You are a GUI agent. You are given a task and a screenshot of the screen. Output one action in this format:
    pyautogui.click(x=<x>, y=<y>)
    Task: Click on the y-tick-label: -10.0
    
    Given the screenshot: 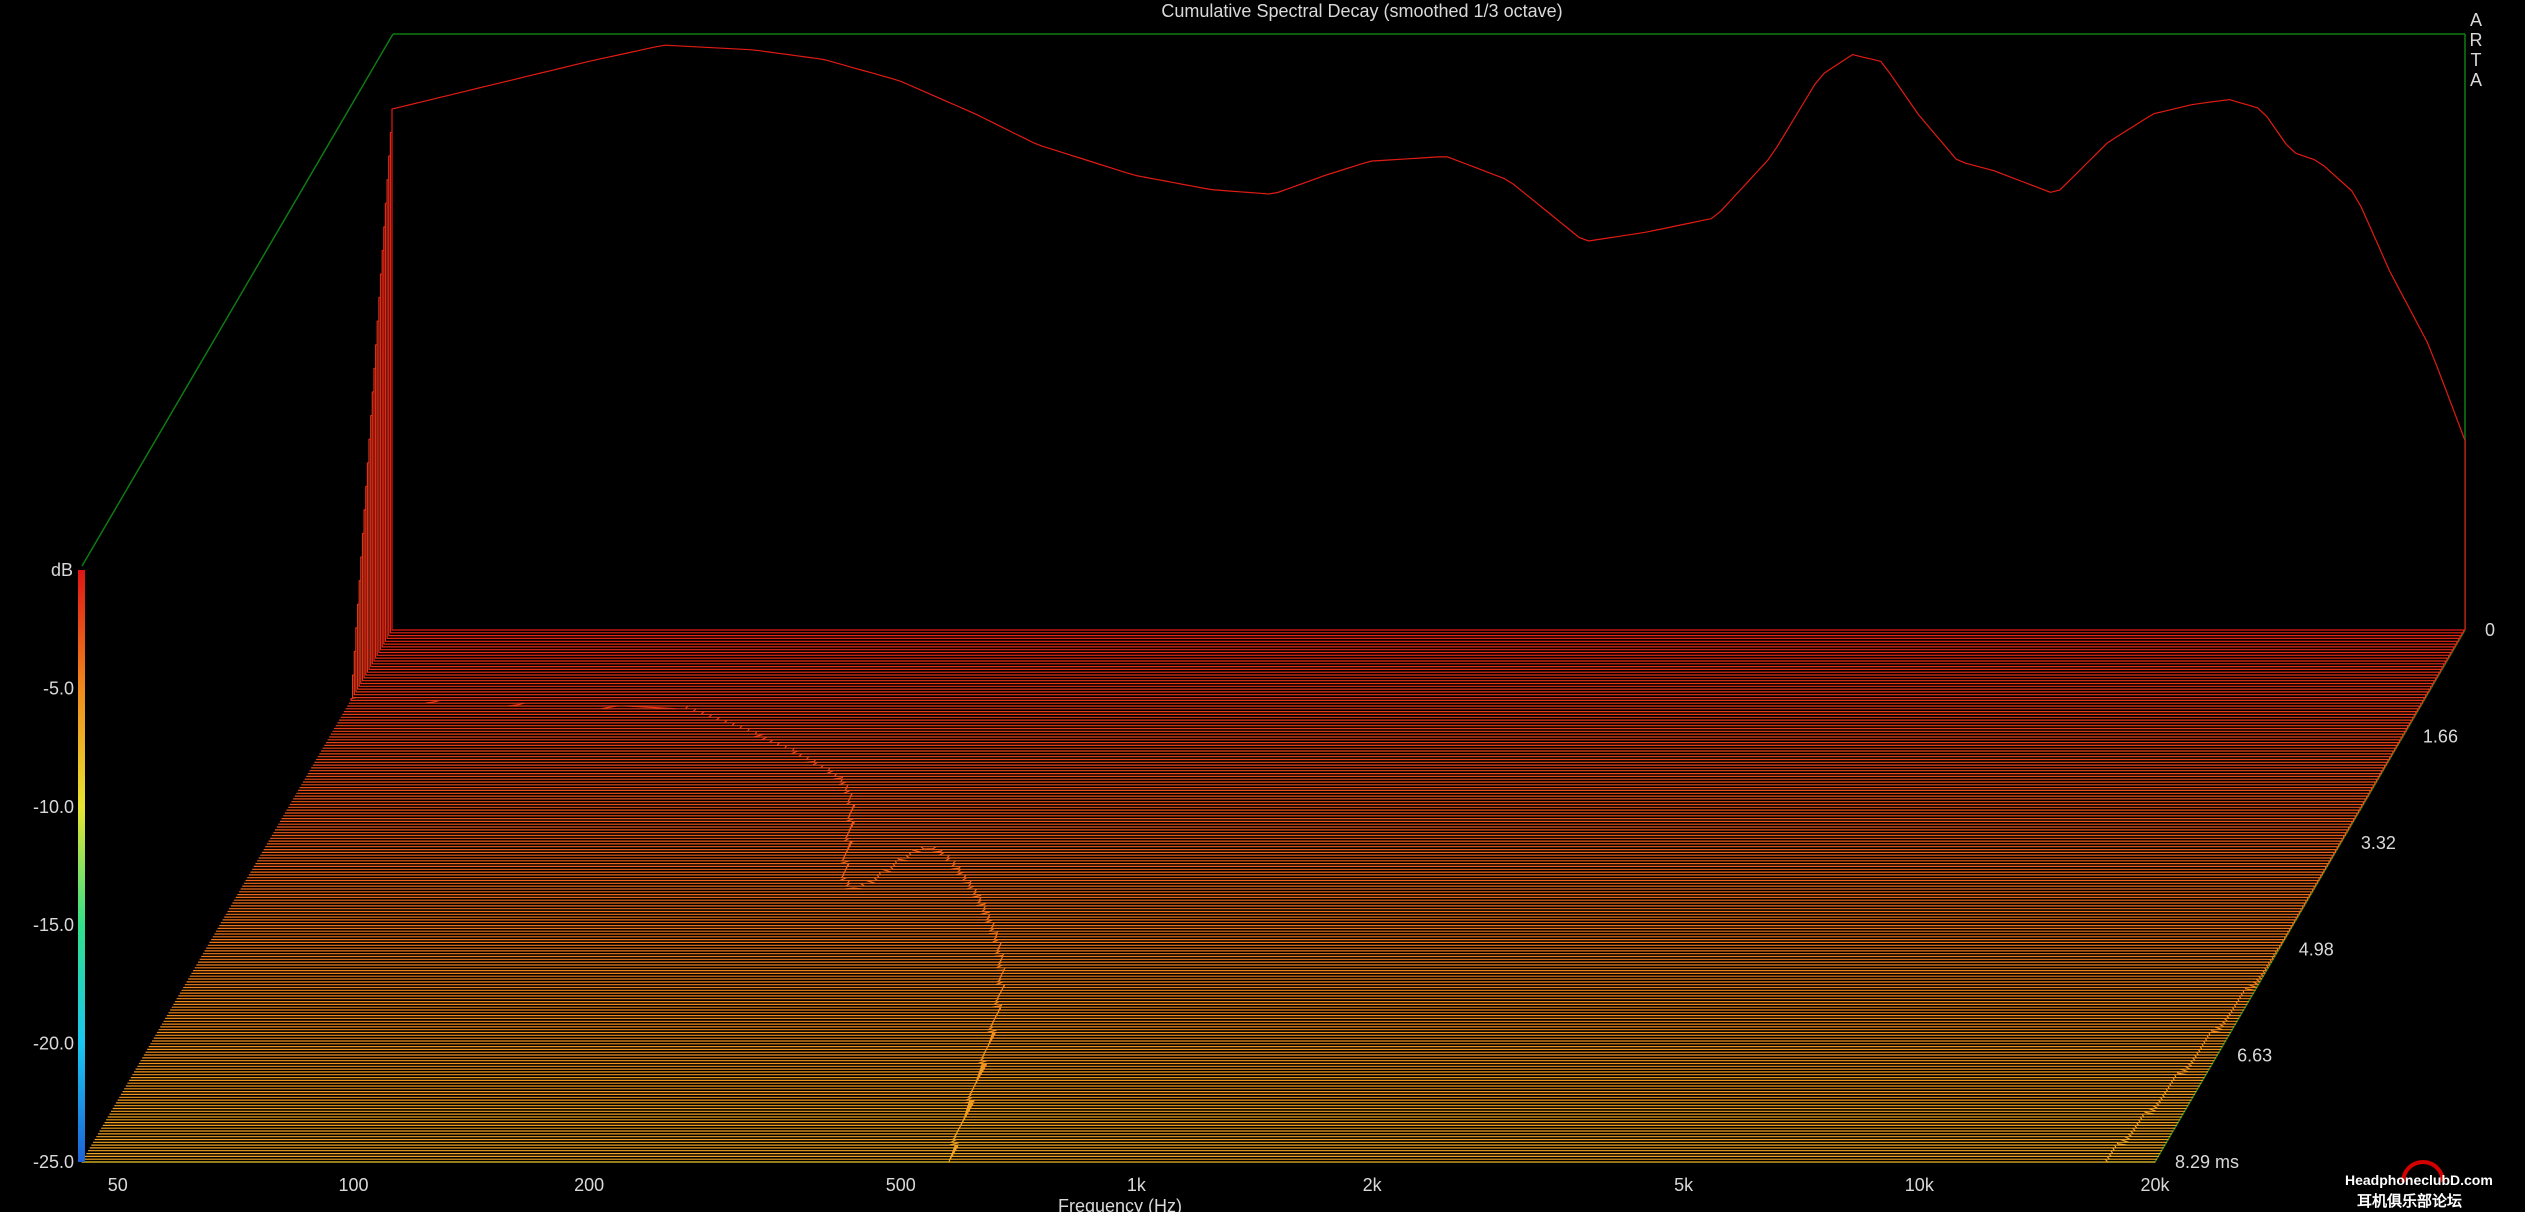 What is the action you would take?
    pyautogui.click(x=53, y=807)
    